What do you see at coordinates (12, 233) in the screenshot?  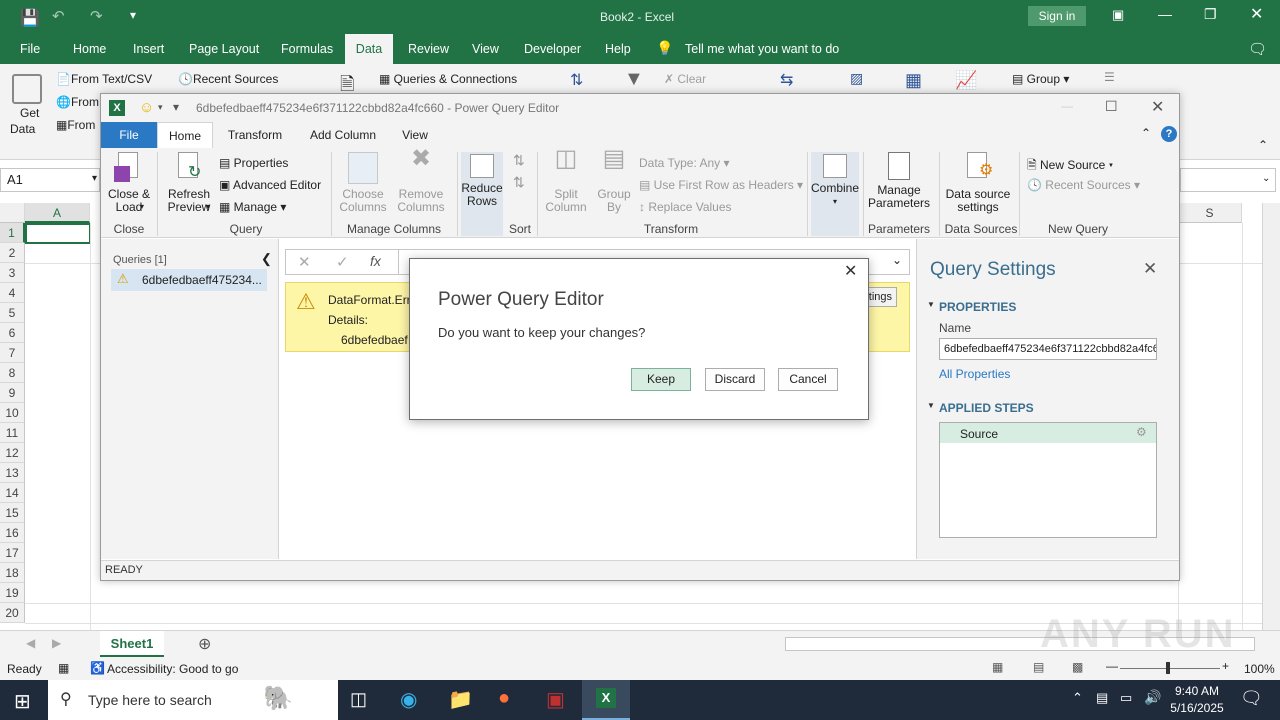 I see `row-header-1: 1` at bounding box center [12, 233].